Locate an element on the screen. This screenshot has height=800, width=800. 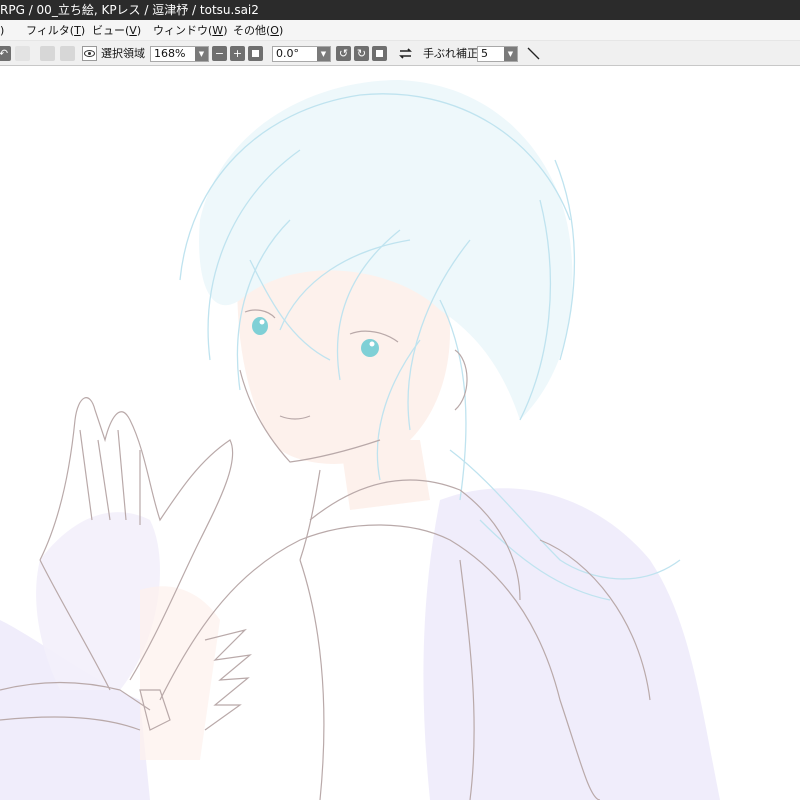
stabilizer-label: 手ぶれ補正 is located at coordinates (450, 53).